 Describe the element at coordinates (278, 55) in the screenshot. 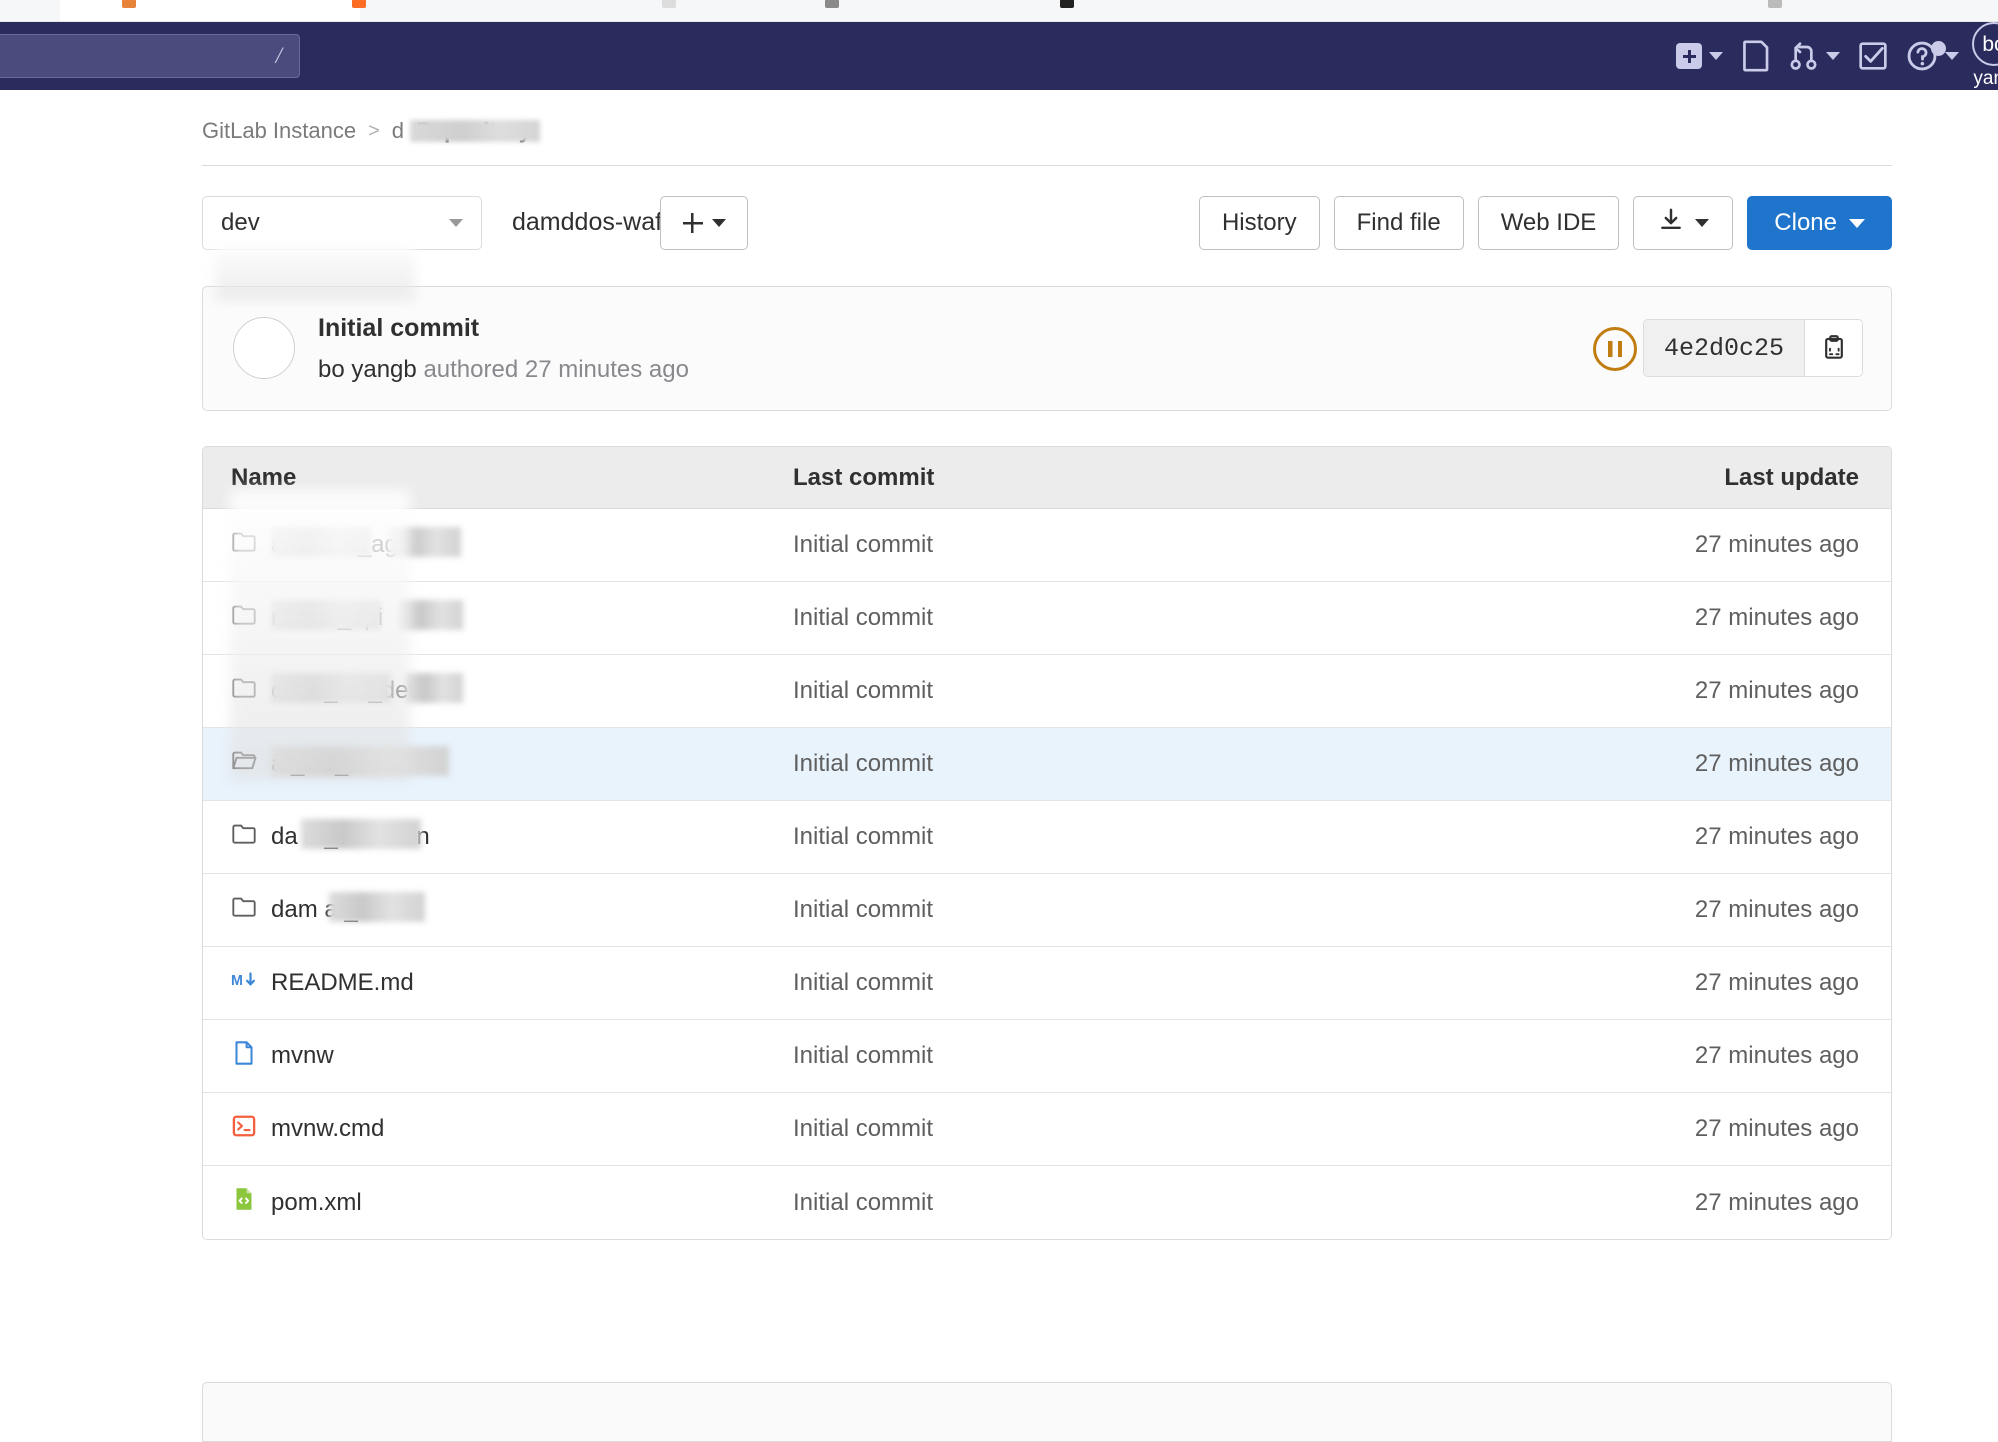

I see `search-shortcut-hint: /` at that location.